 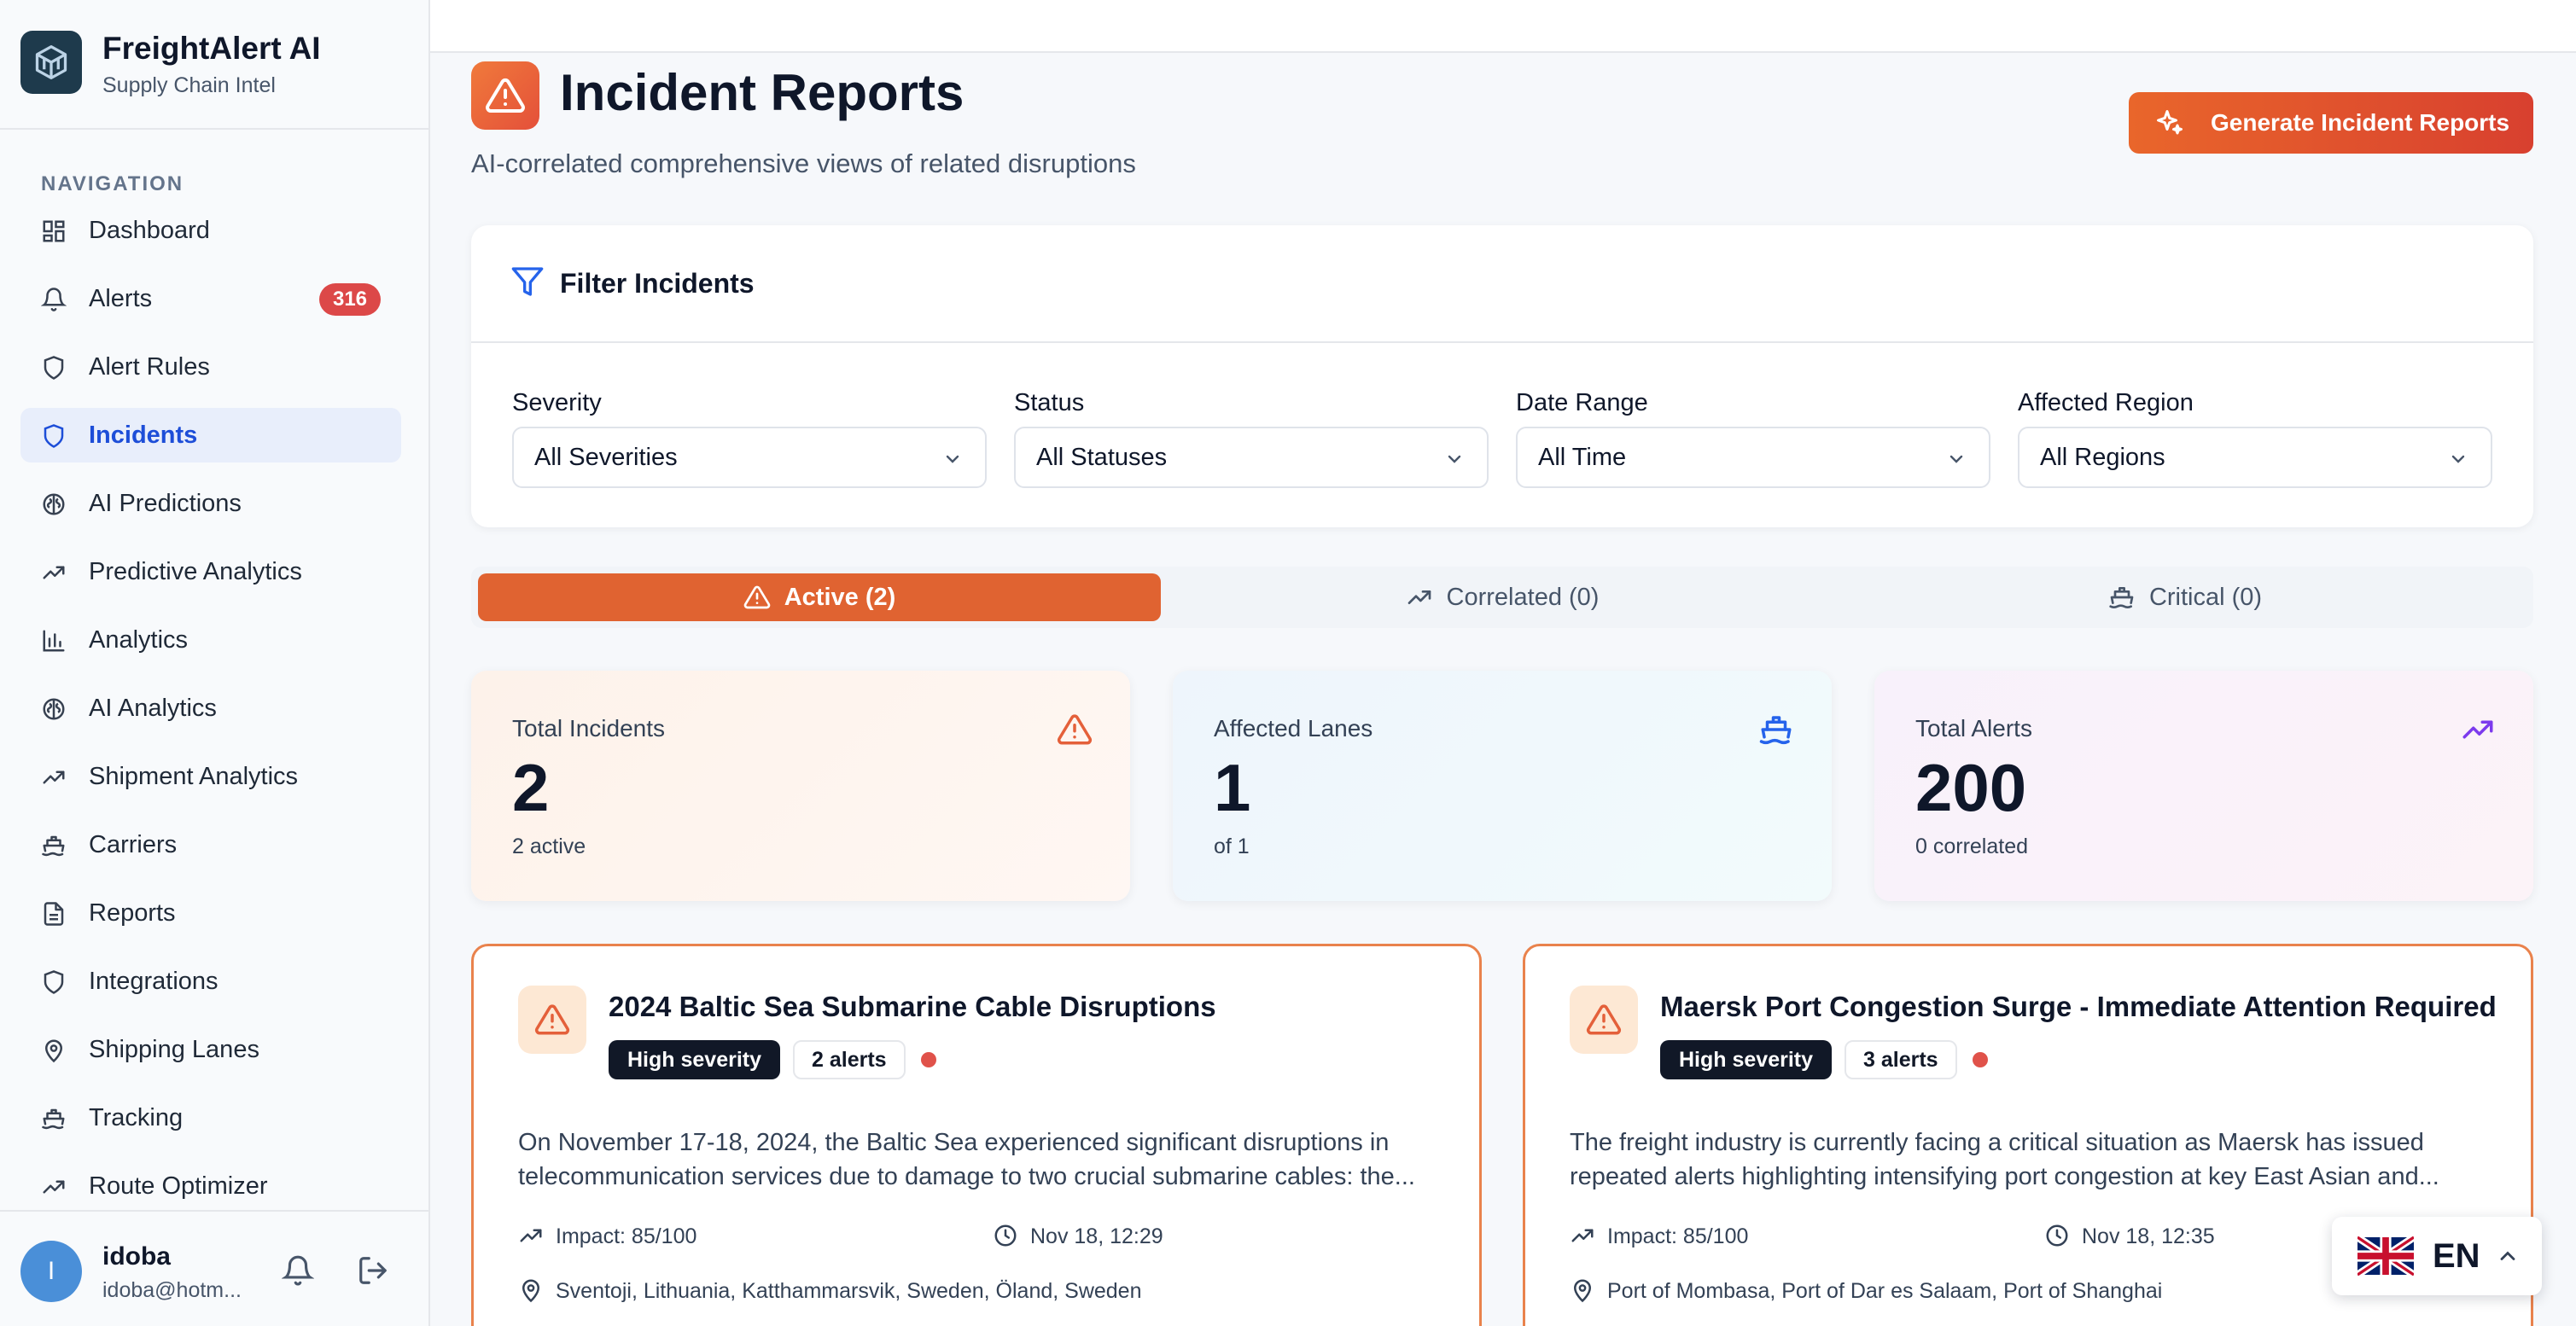 I want to click on severity-select: All Severities, so click(x=749, y=457).